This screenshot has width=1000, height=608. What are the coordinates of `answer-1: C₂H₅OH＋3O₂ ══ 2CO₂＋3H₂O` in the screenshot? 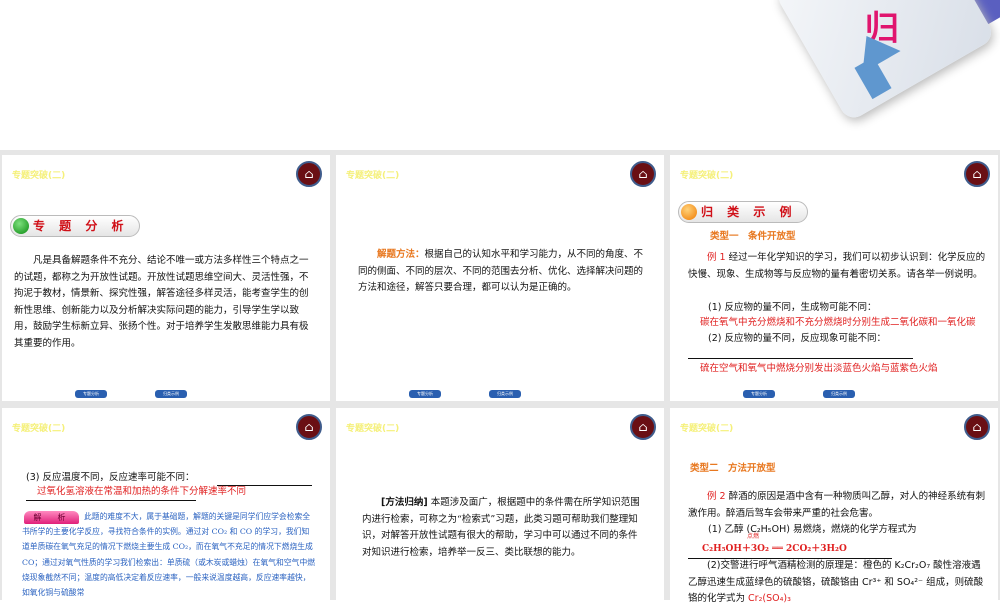 It's located at (790, 550).